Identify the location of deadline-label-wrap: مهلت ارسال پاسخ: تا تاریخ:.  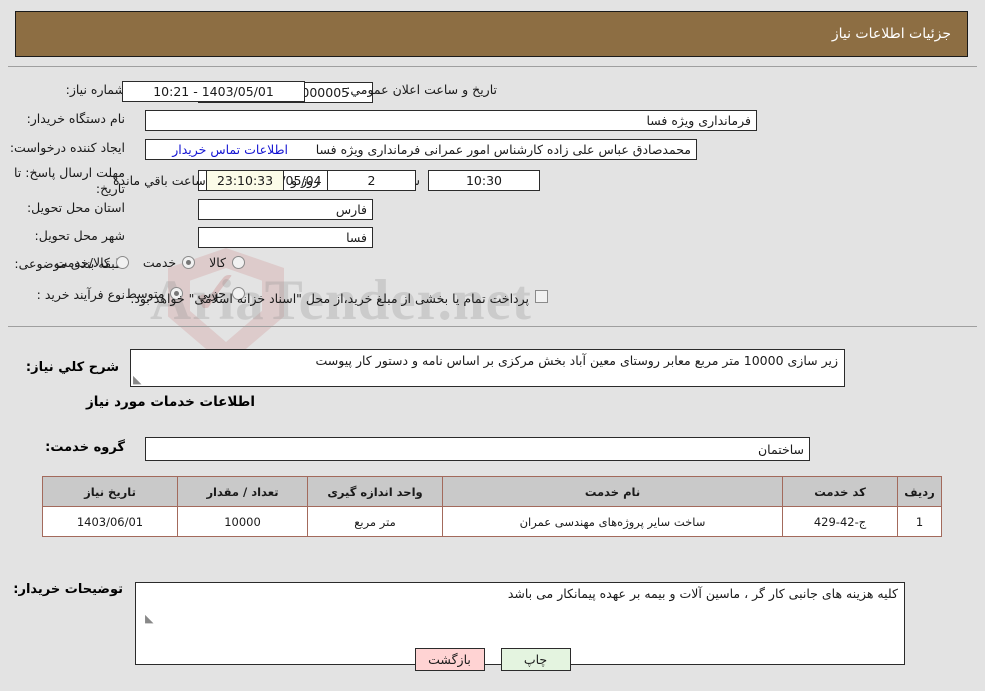
(67, 180).